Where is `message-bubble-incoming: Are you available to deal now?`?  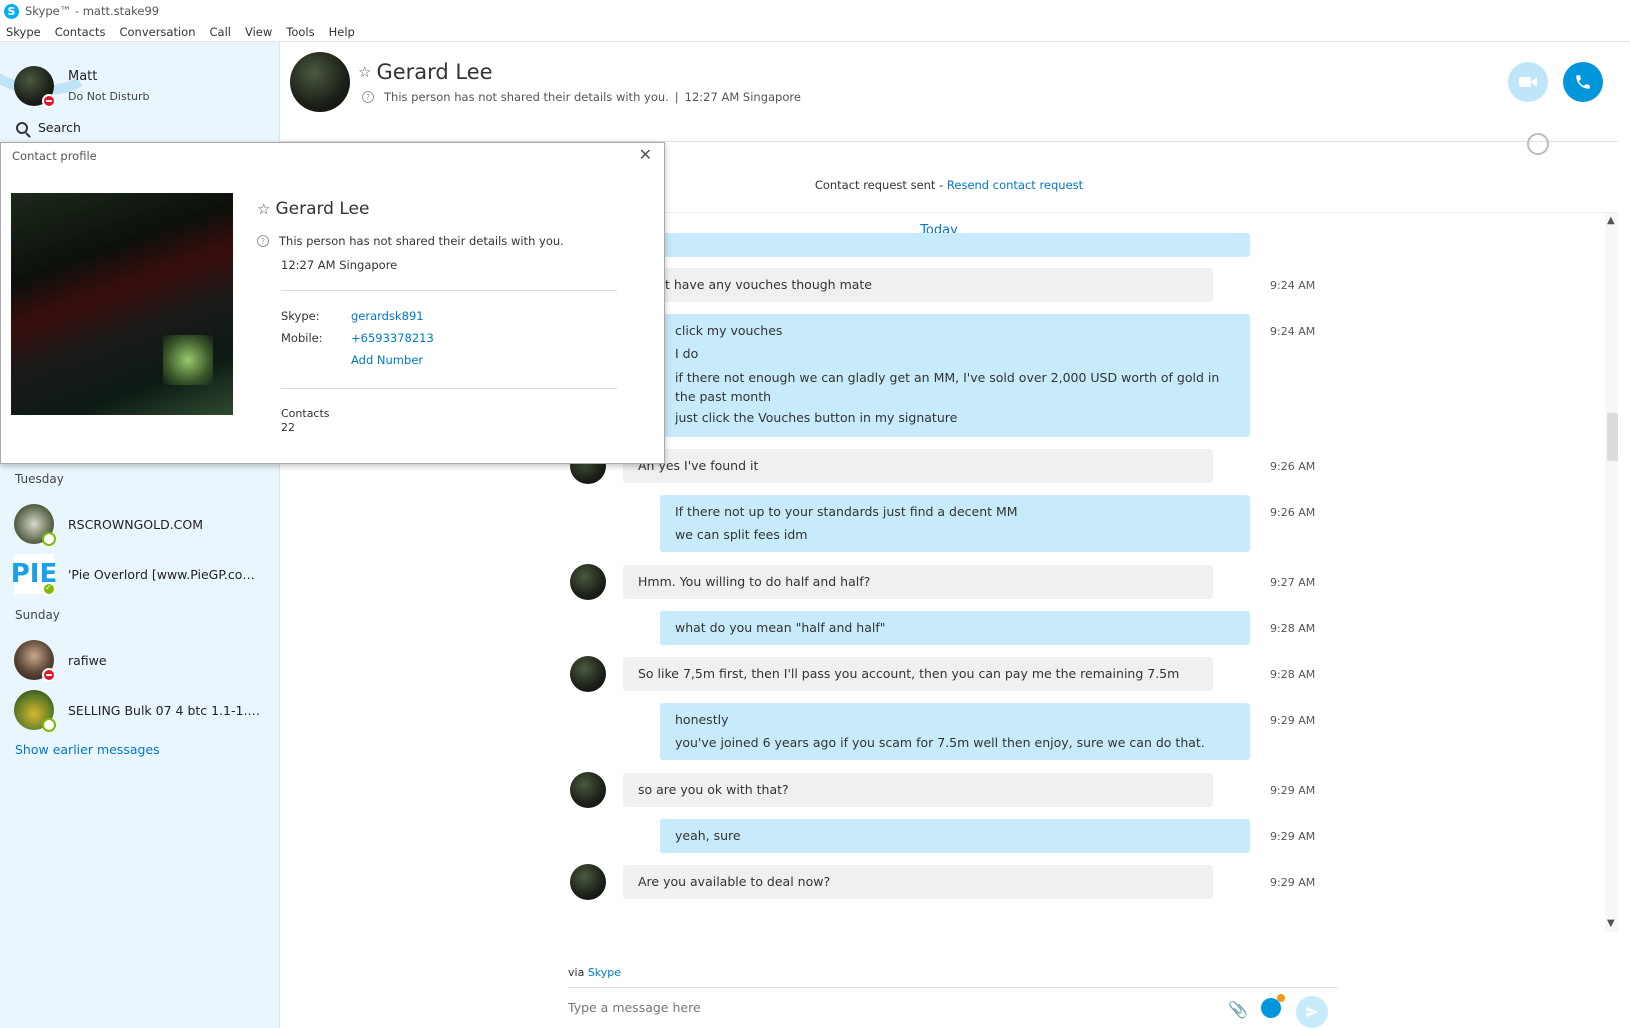 message-bubble-incoming: Are you available to deal now? is located at coordinates (918, 882).